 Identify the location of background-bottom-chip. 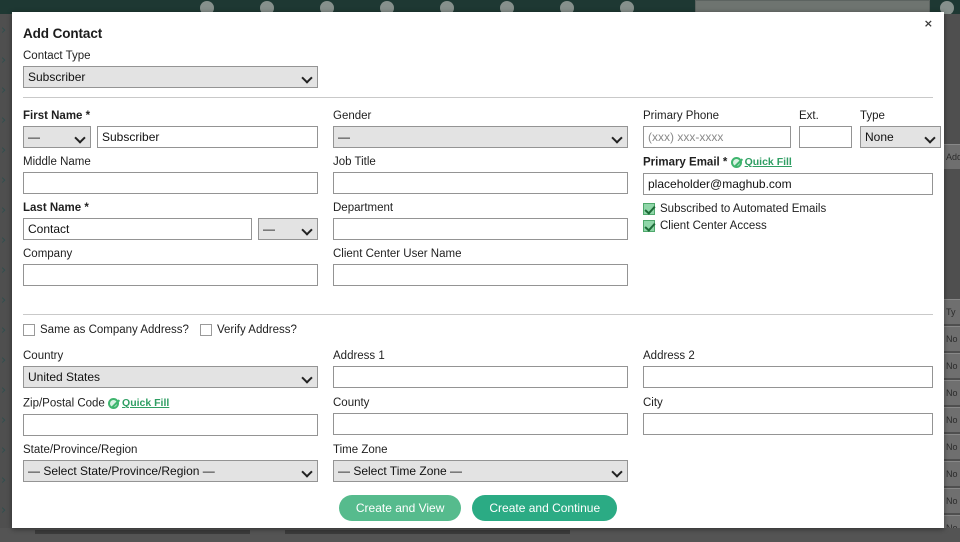
(427, 532).